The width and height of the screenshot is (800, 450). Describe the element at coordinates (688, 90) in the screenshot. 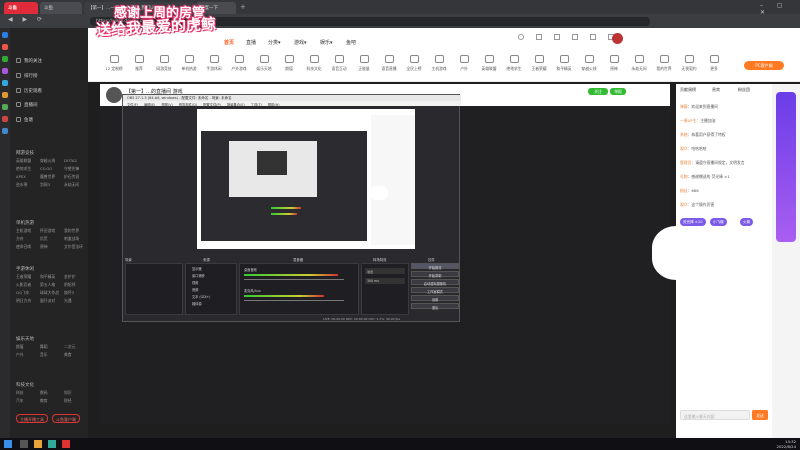

I see `chat-tab-rank: 贡献周榜` at that location.